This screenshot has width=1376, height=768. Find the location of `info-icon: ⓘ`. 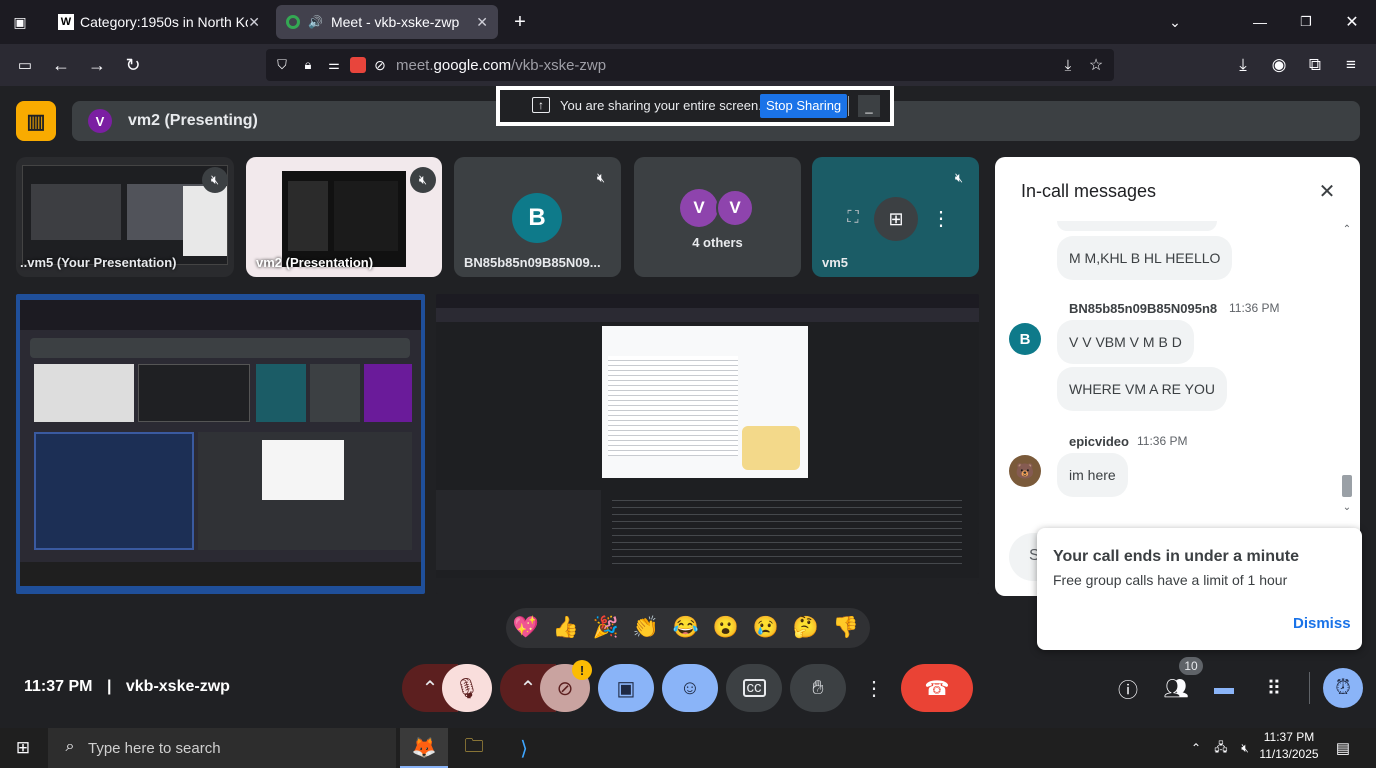

info-icon: ⓘ is located at coordinates (1128, 688).